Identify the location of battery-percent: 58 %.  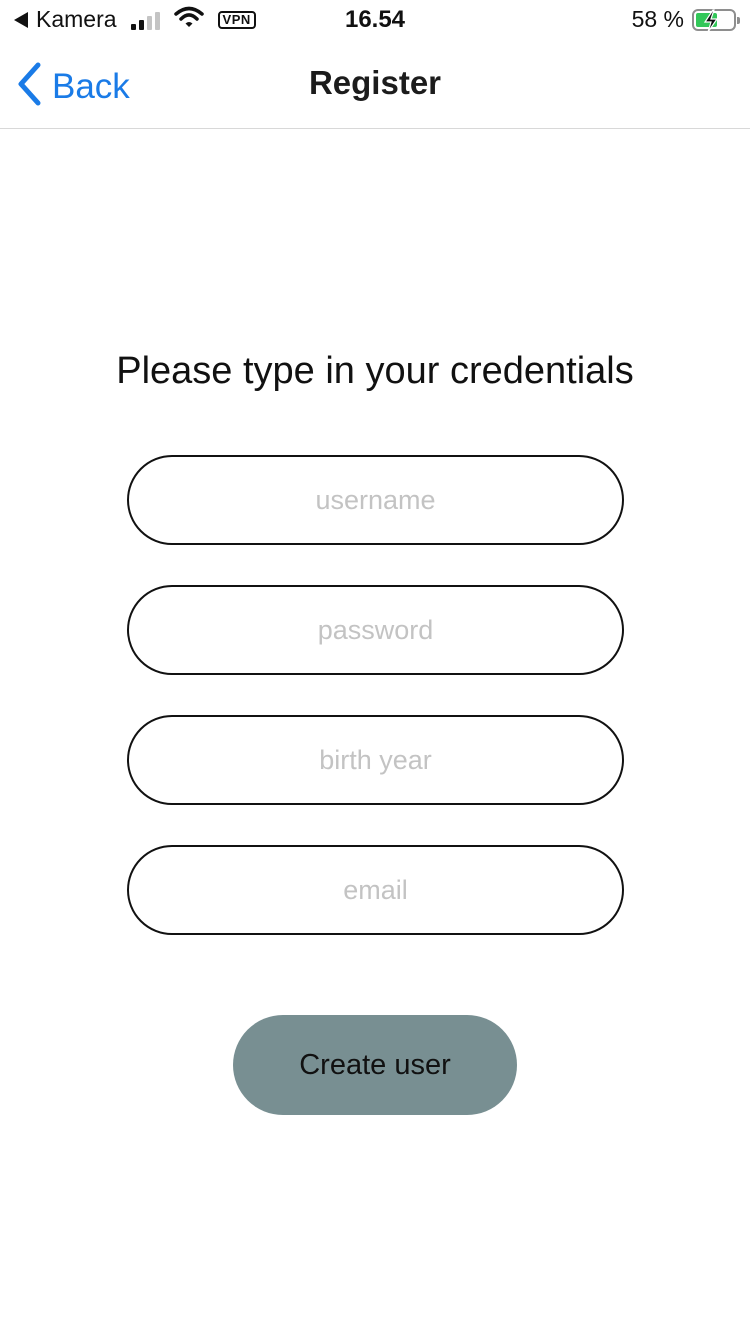
(657, 19).